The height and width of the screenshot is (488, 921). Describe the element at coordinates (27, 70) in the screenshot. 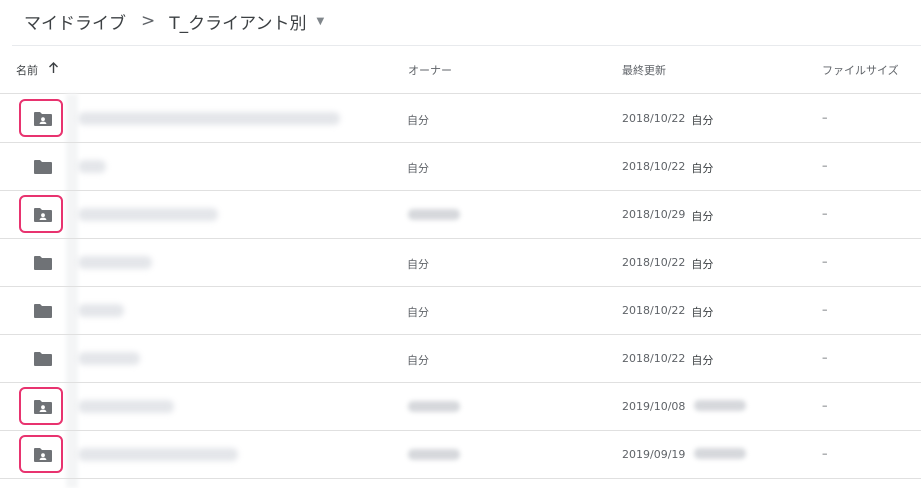

I see `column-name-label: 名前` at that location.